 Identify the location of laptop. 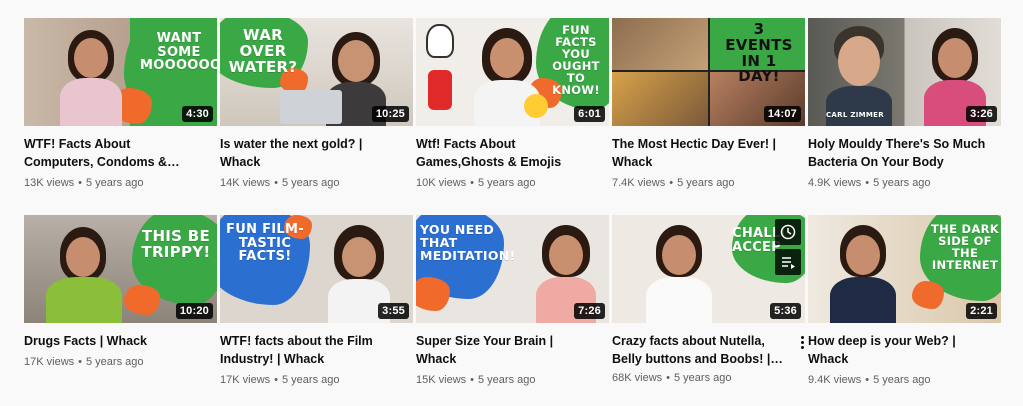
(311, 107).